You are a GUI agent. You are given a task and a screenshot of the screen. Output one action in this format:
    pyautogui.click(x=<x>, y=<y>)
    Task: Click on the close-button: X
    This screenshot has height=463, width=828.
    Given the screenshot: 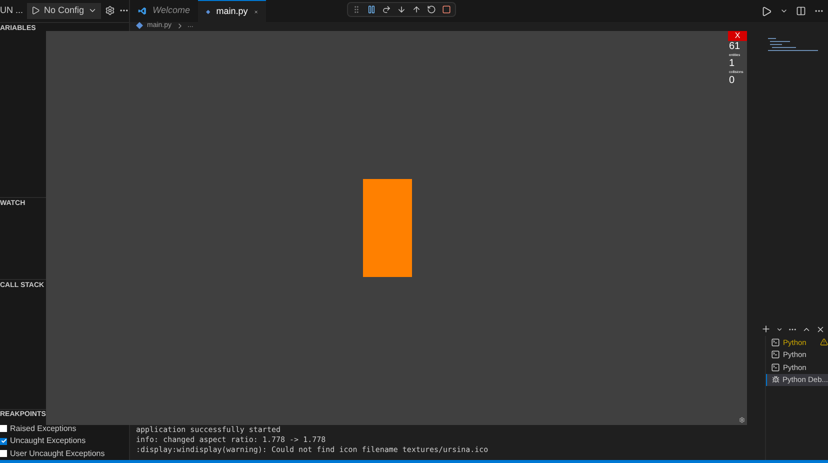 What is the action you would take?
    pyautogui.click(x=737, y=36)
    